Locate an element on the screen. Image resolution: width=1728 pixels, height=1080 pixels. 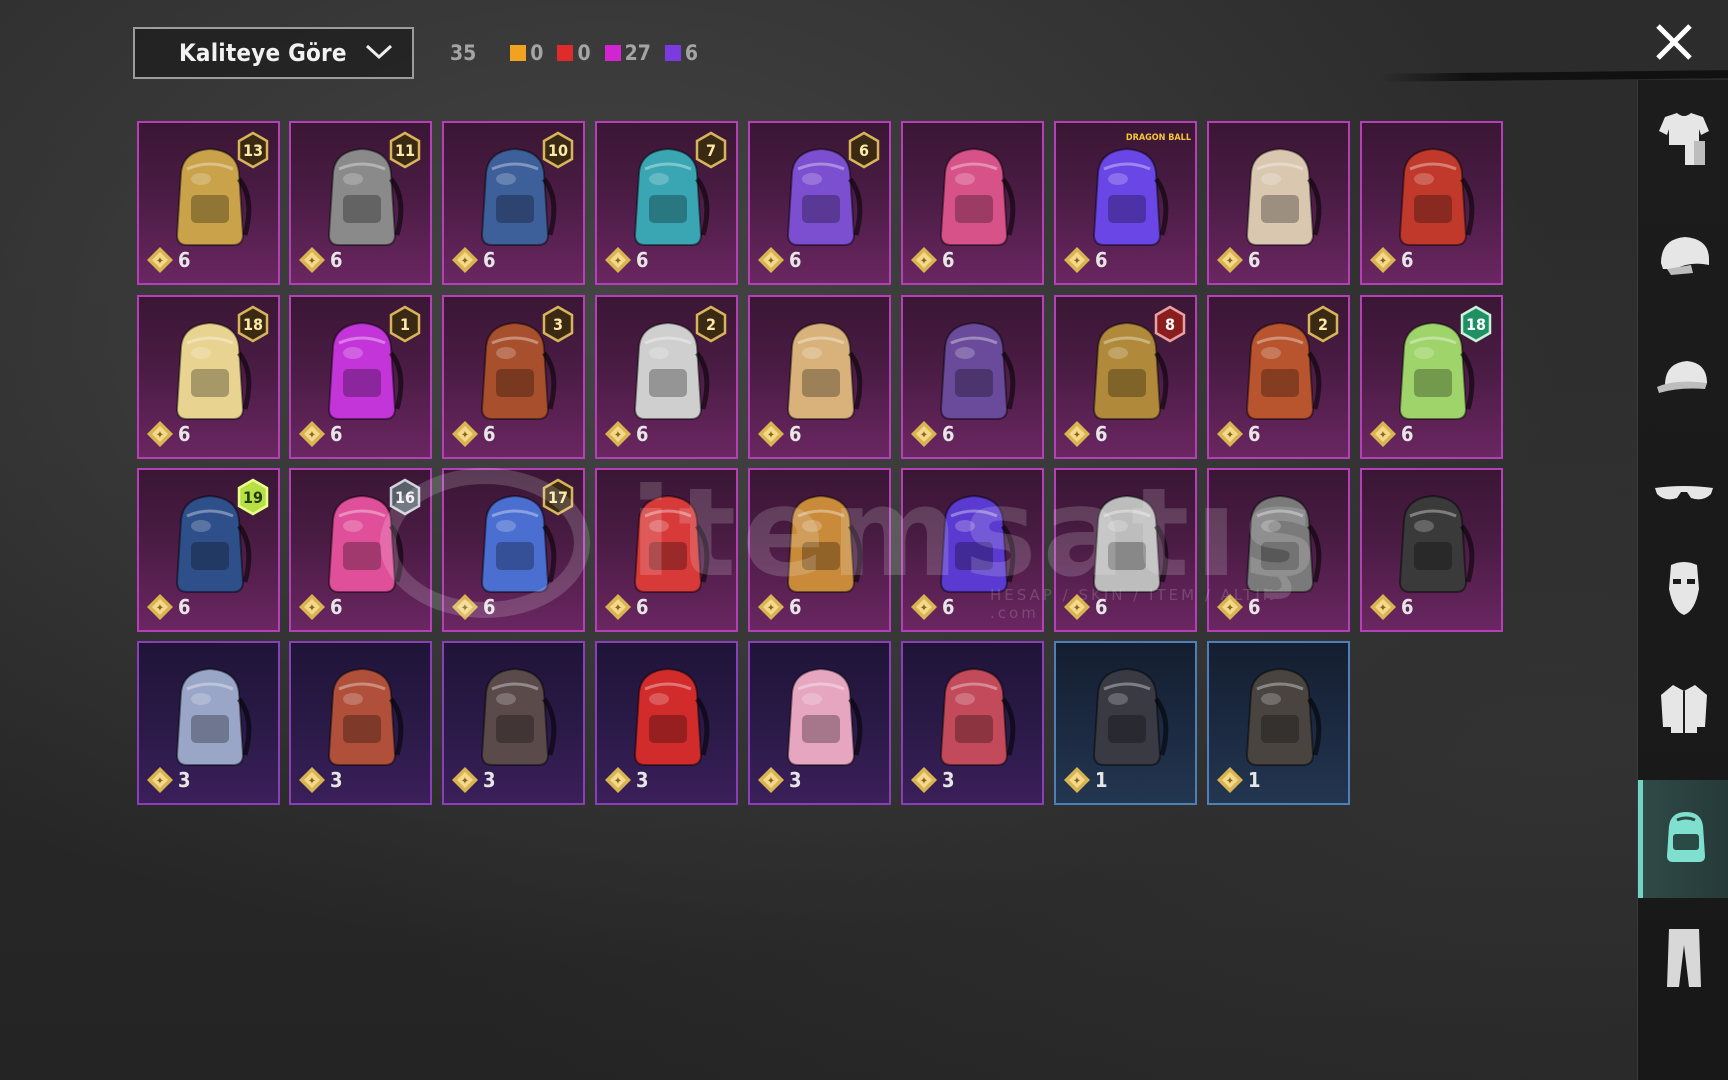
item-tile: 6 ✦ 6 is located at coordinates (819, 203).